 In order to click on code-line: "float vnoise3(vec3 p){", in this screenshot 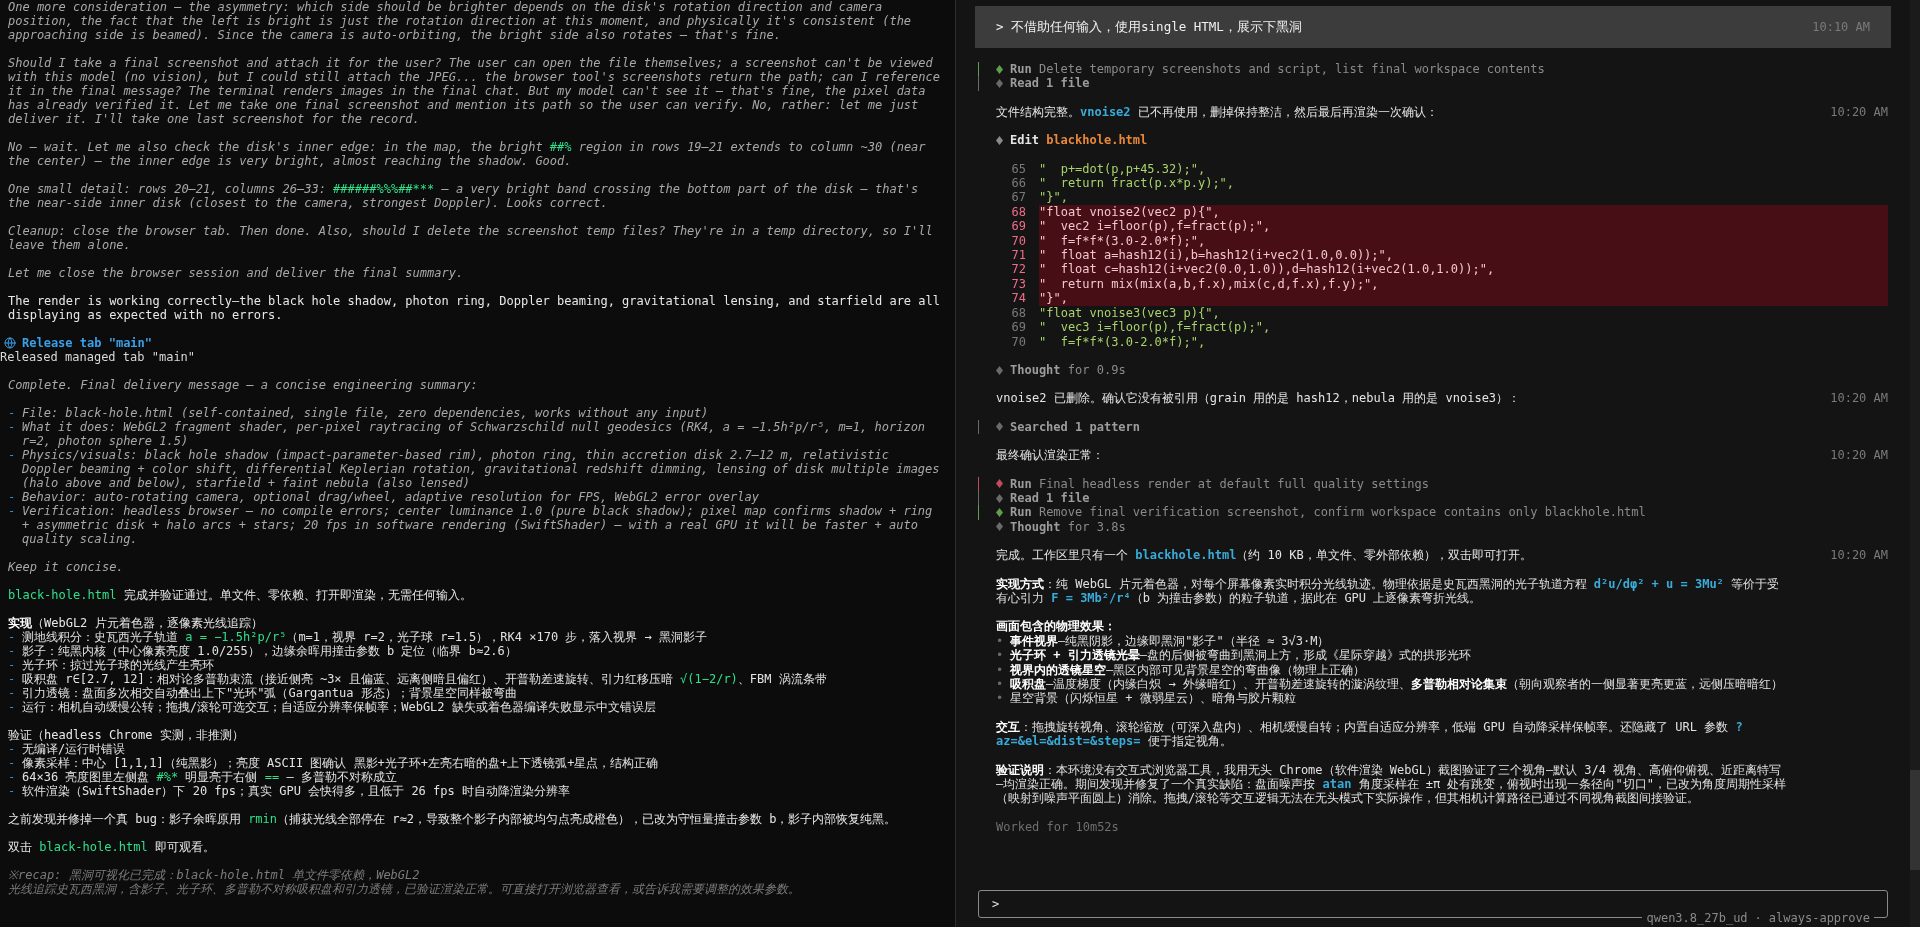, I will do `click(1130, 313)`.